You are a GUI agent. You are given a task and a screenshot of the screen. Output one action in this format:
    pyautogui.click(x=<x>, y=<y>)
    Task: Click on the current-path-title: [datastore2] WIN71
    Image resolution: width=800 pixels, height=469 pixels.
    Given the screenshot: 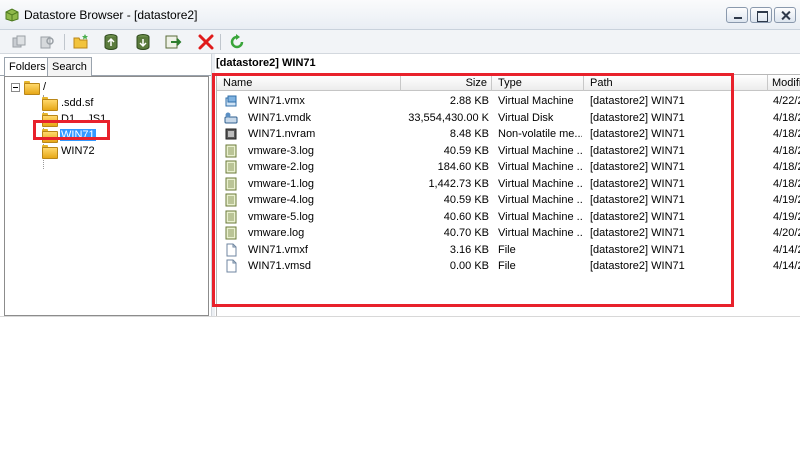 What is the action you would take?
    pyautogui.click(x=266, y=63)
    